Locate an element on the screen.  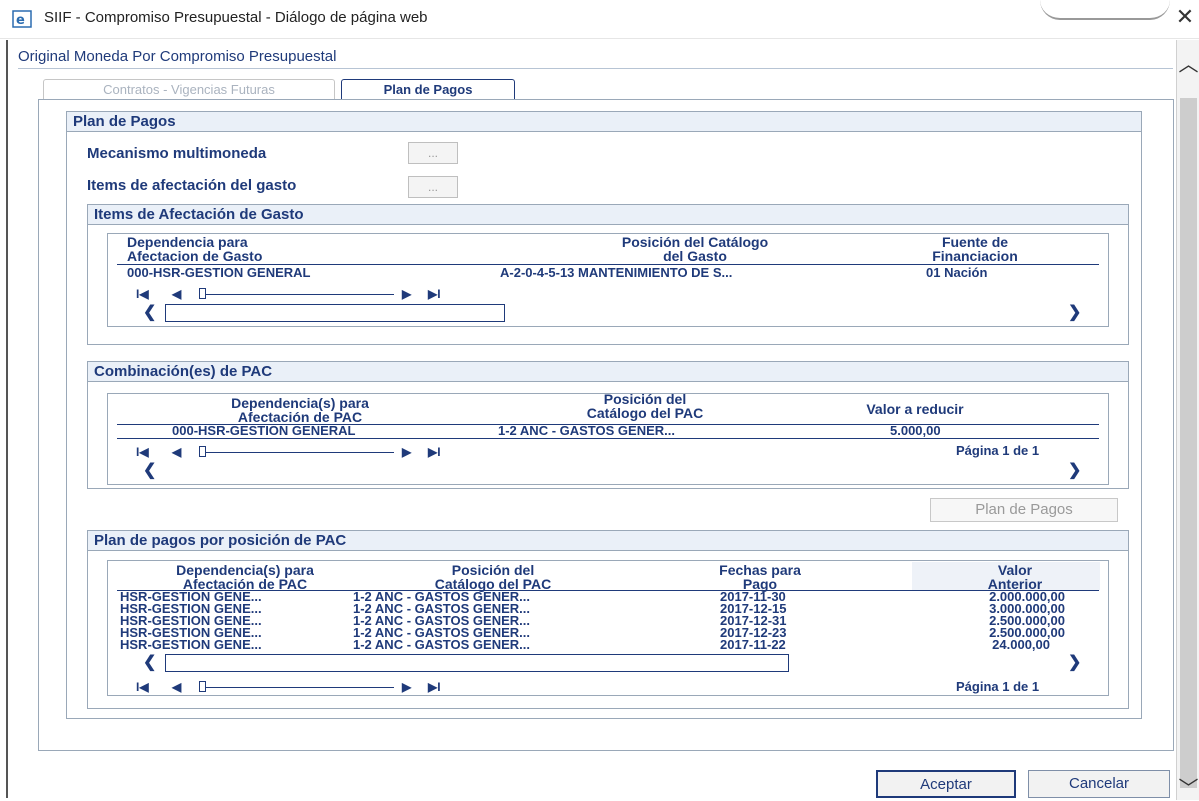
header-divider is located at coordinates (595, 68).